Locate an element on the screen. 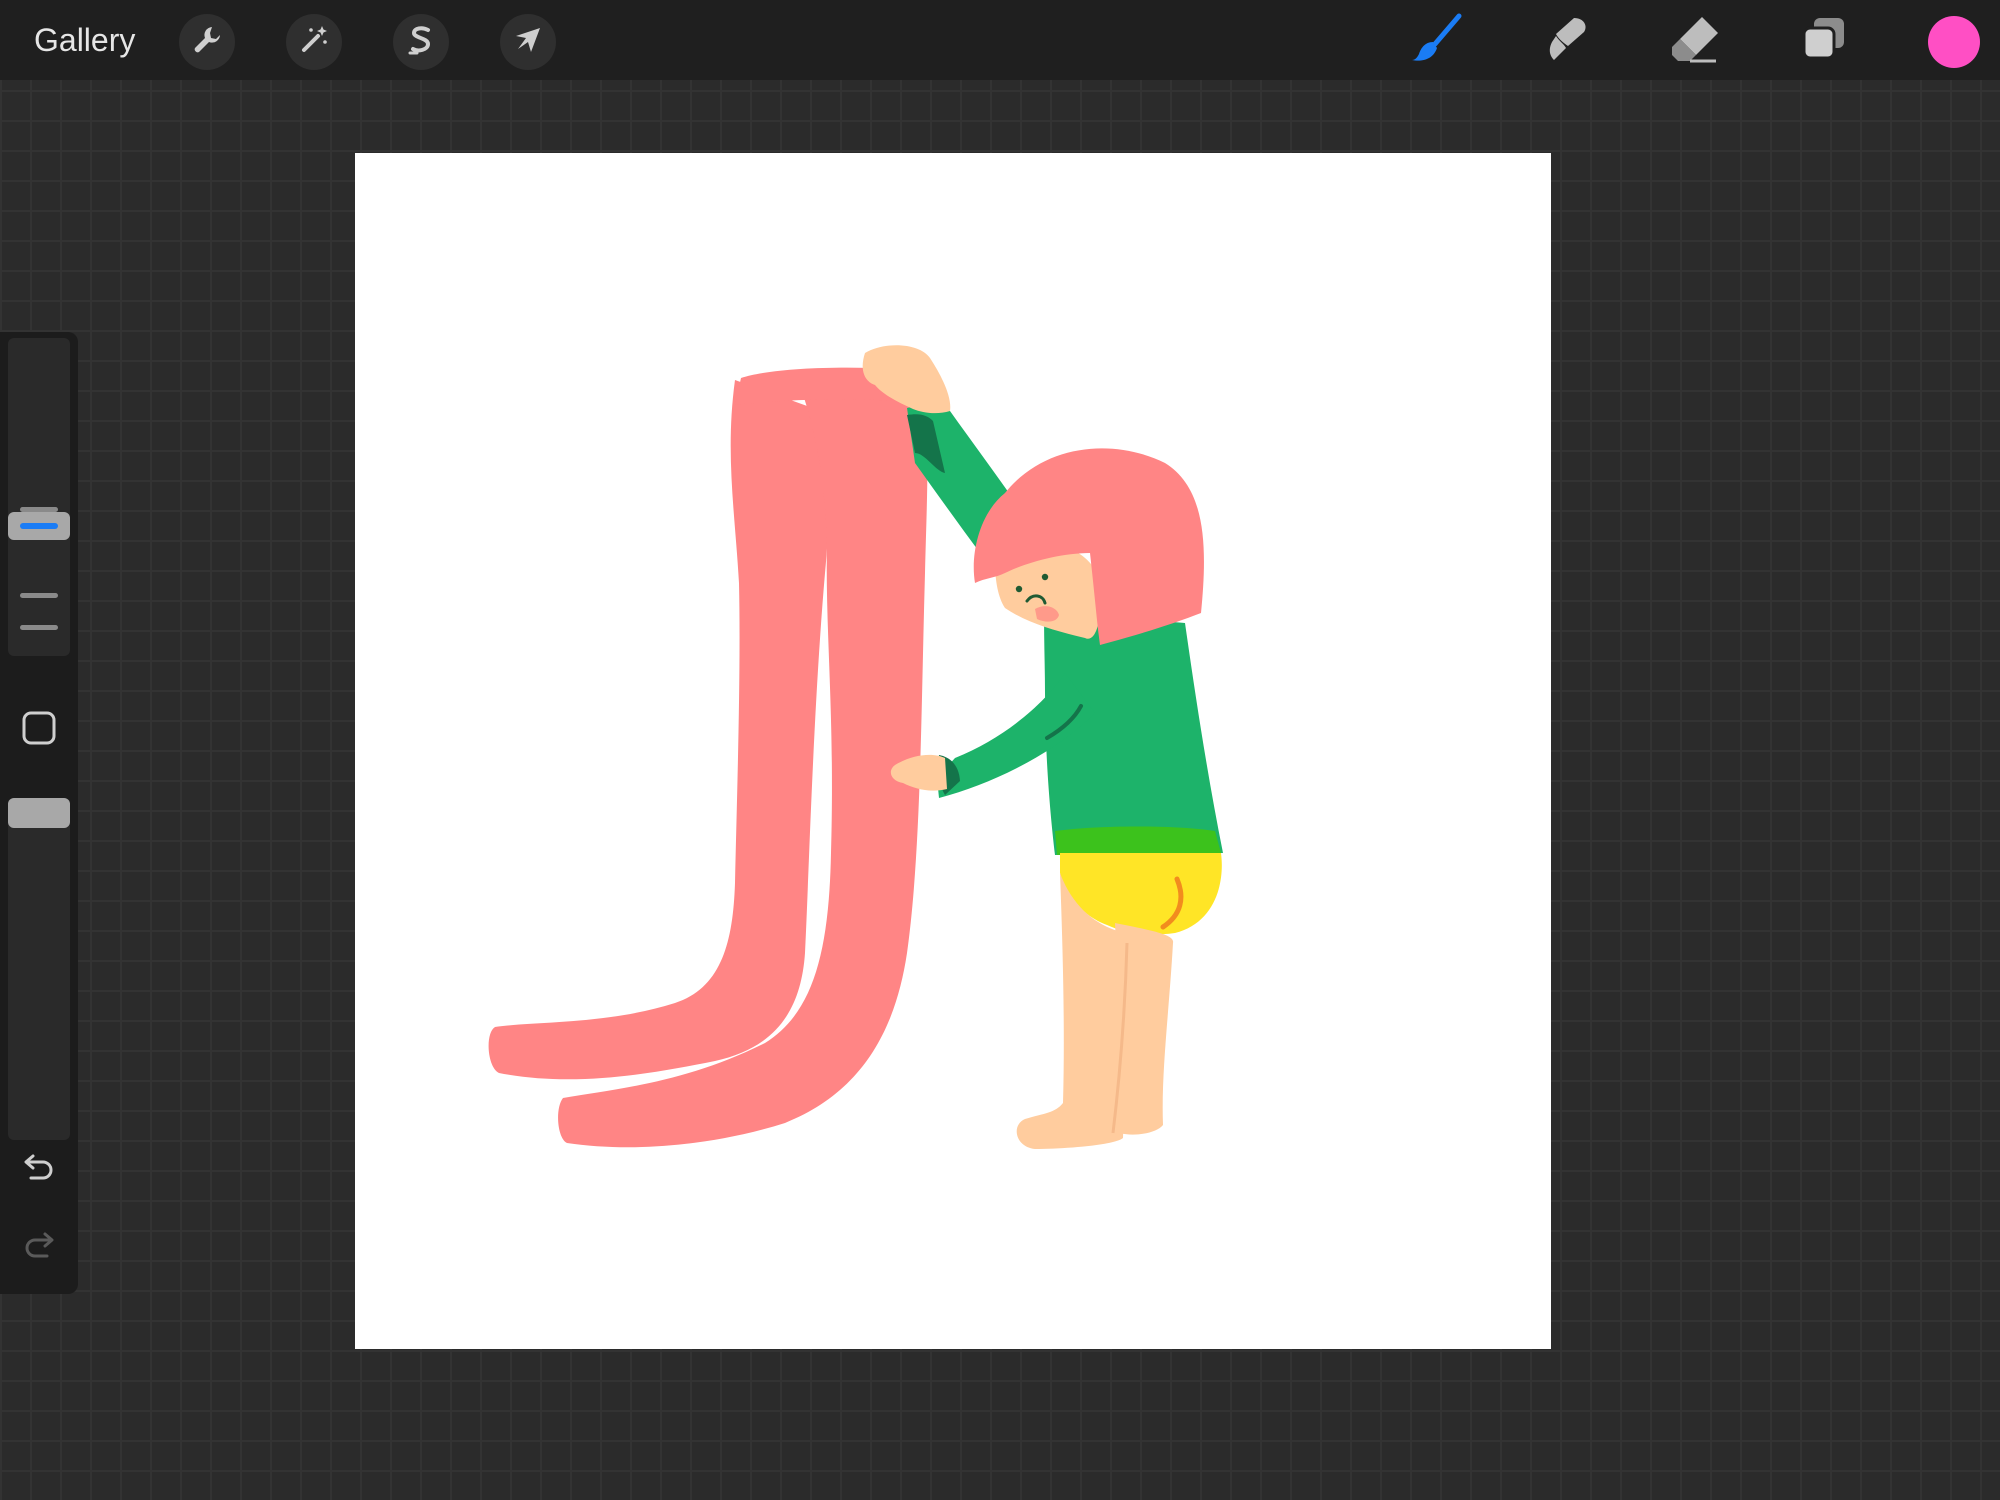 The image size is (2000, 1500). redo-icon is located at coordinates (39, 1246).